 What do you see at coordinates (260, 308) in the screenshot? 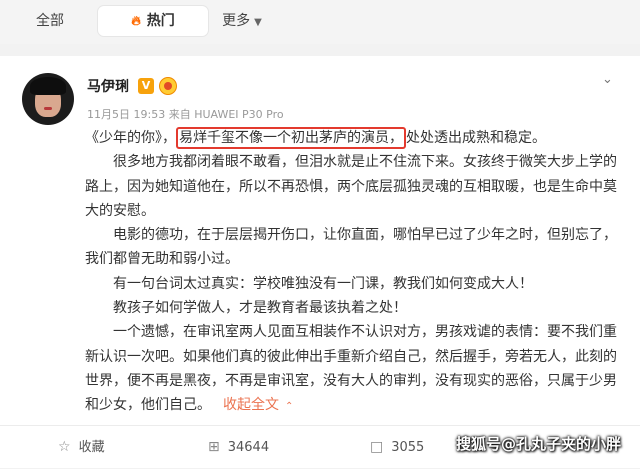
I see `post-paragraph-5: 教孩子如何学做人，才是教育者最该执着之处！` at bounding box center [260, 308].